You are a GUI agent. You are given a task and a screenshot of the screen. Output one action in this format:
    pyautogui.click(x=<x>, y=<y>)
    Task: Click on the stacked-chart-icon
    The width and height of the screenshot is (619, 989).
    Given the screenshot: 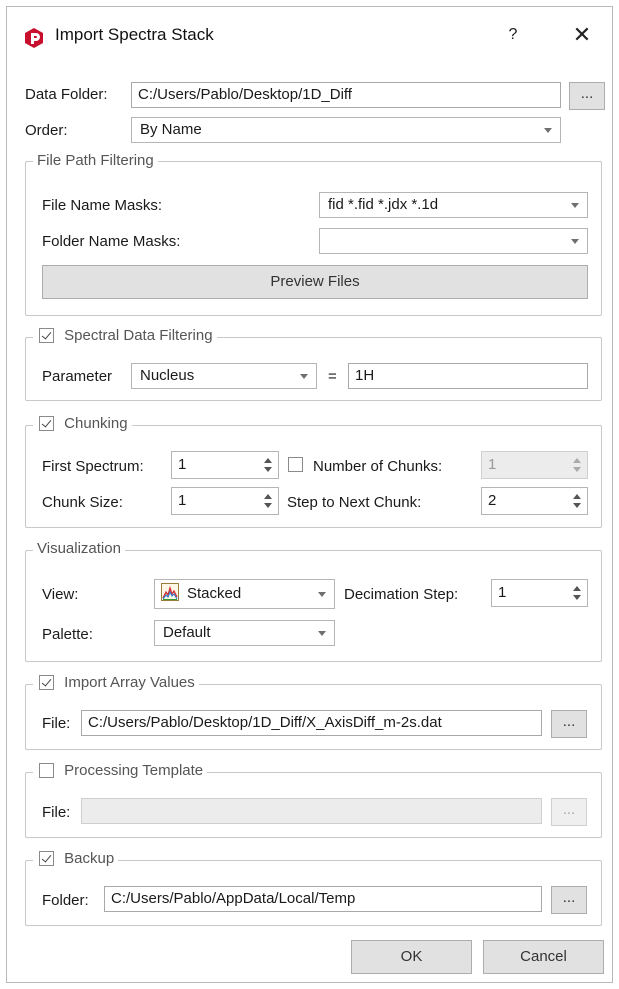 What is the action you would take?
    pyautogui.click(x=170, y=592)
    